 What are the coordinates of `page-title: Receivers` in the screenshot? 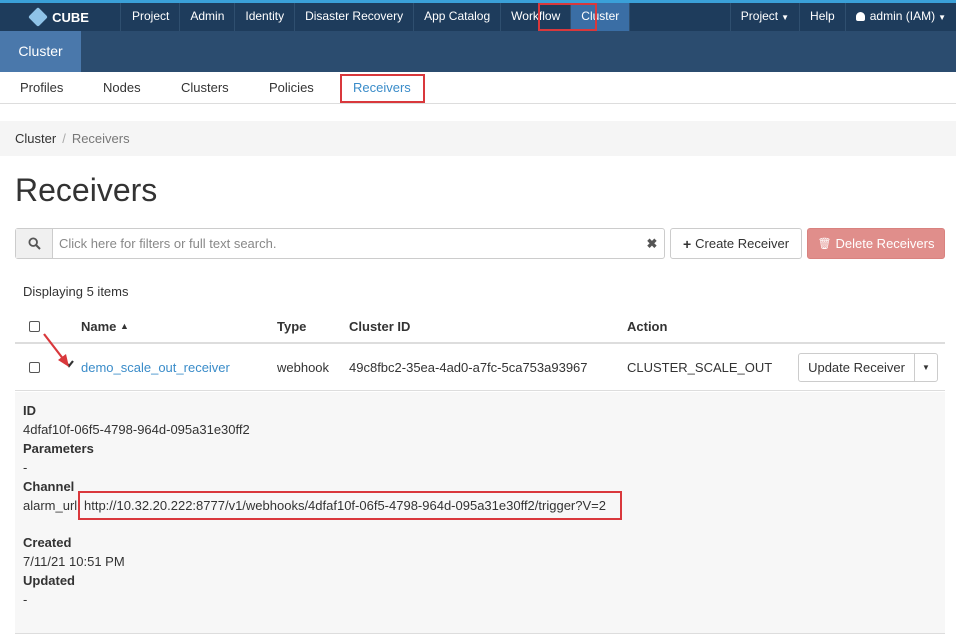 It's located at (86, 190).